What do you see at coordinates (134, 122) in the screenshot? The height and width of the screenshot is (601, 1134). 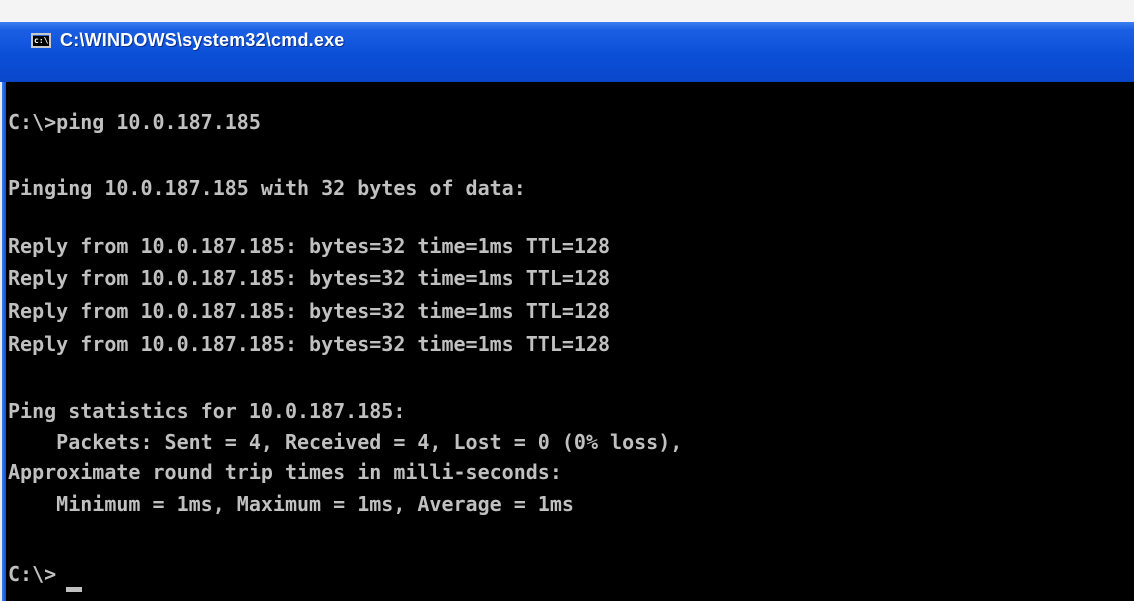 I see `console-line-command: C:\>ping 10.0.187.185` at bounding box center [134, 122].